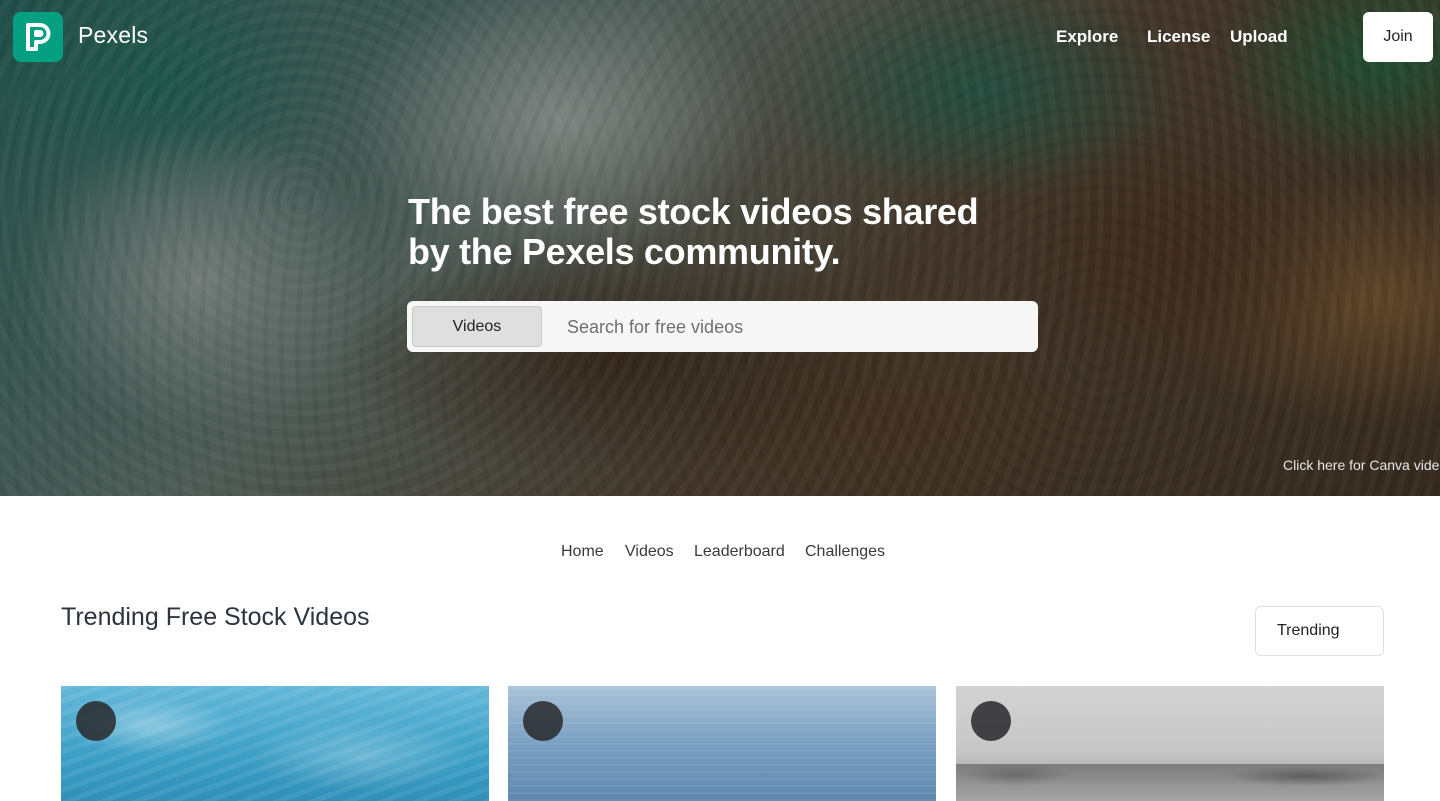 The height and width of the screenshot is (801, 1440). What do you see at coordinates (113, 35) in the screenshot?
I see `brand-name: Pexels` at bounding box center [113, 35].